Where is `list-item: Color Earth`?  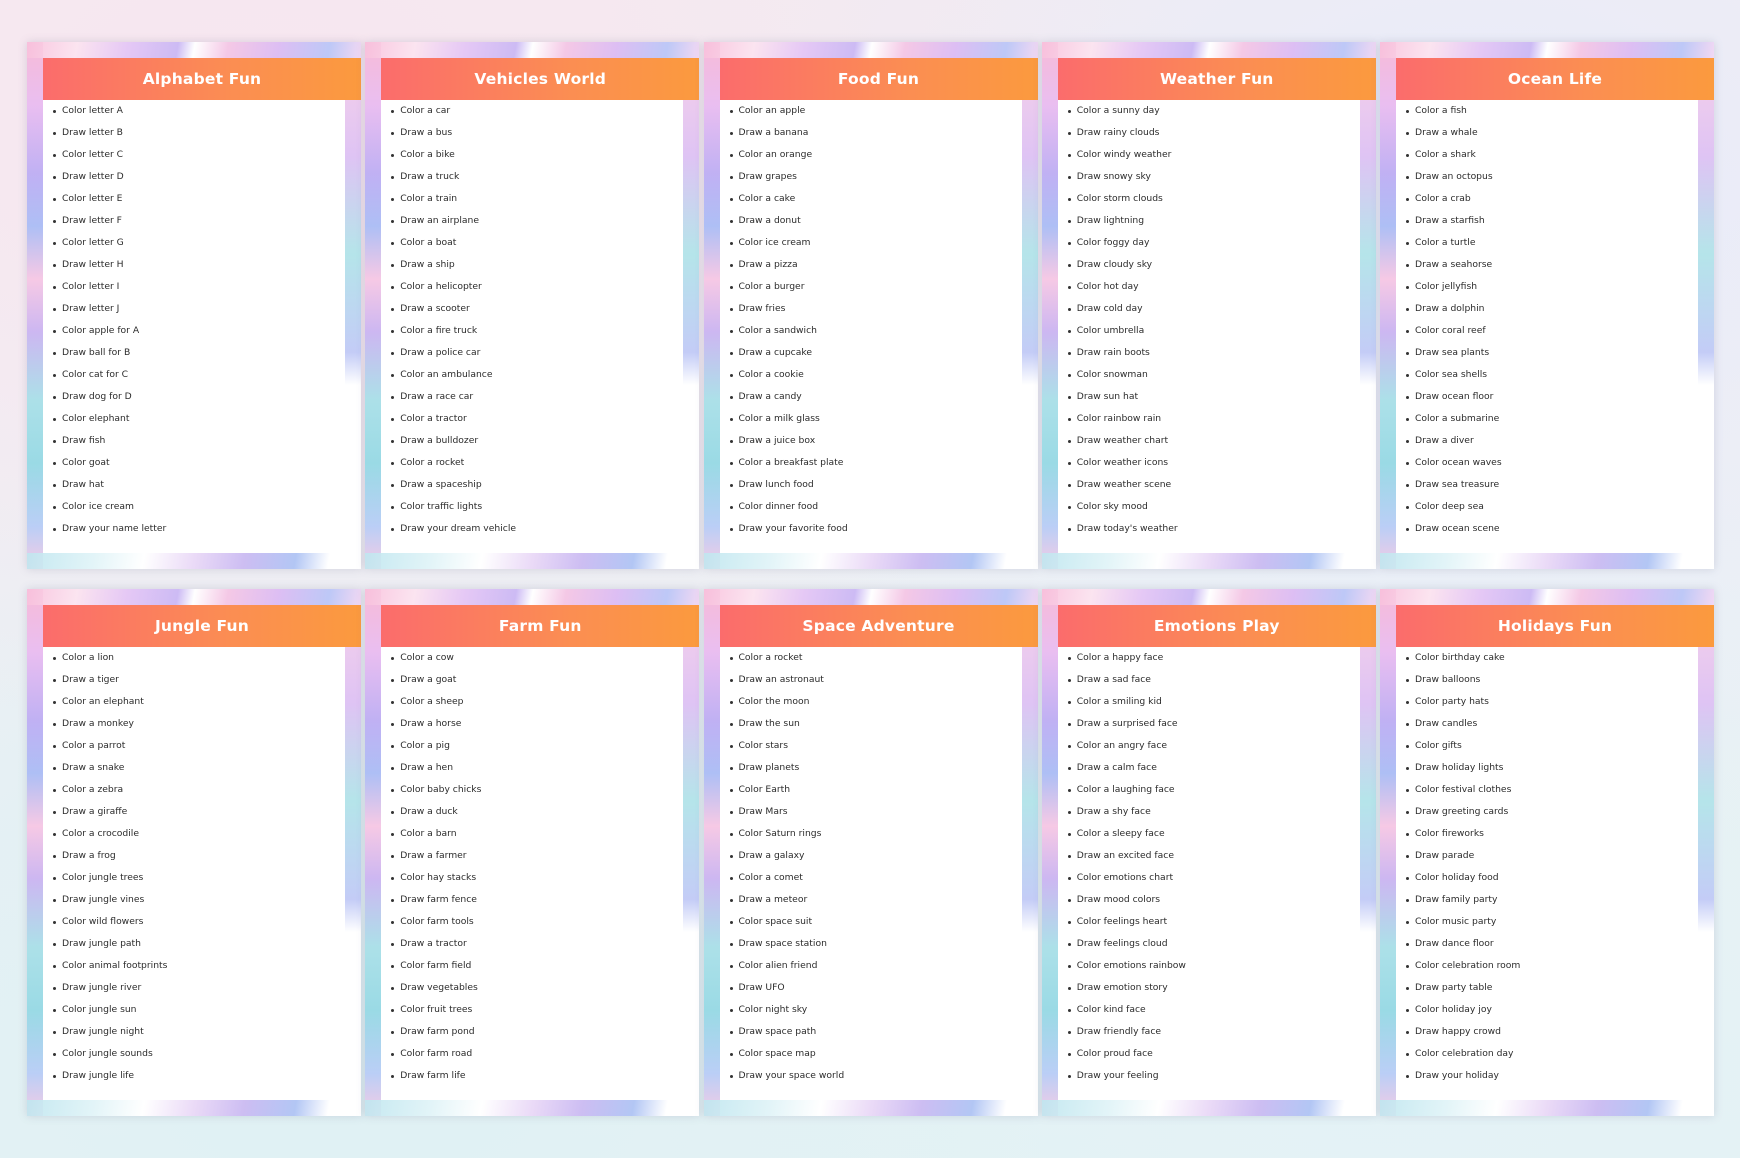 list-item: Color Earth is located at coordinates (870, 790).